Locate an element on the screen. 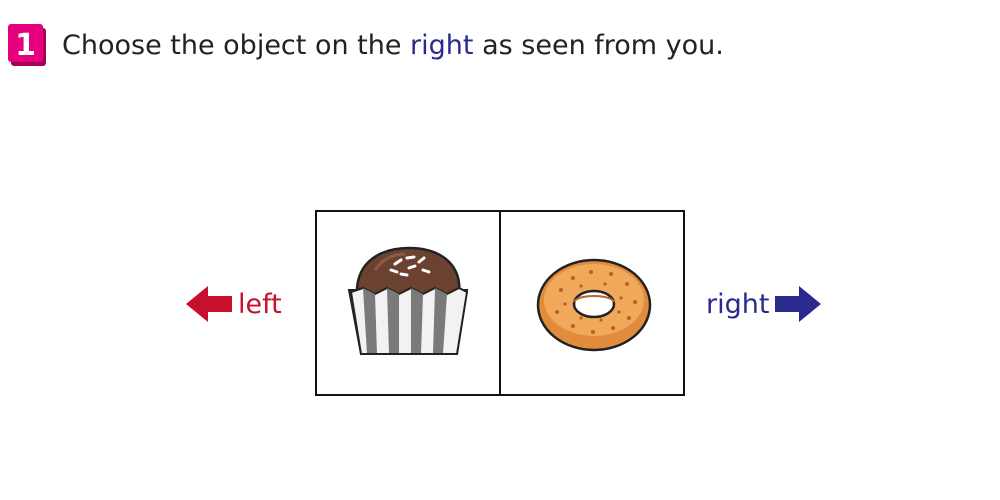 The width and height of the screenshot is (1000, 500). question-text-before: Choose the object on the is located at coordinates (236, 45).